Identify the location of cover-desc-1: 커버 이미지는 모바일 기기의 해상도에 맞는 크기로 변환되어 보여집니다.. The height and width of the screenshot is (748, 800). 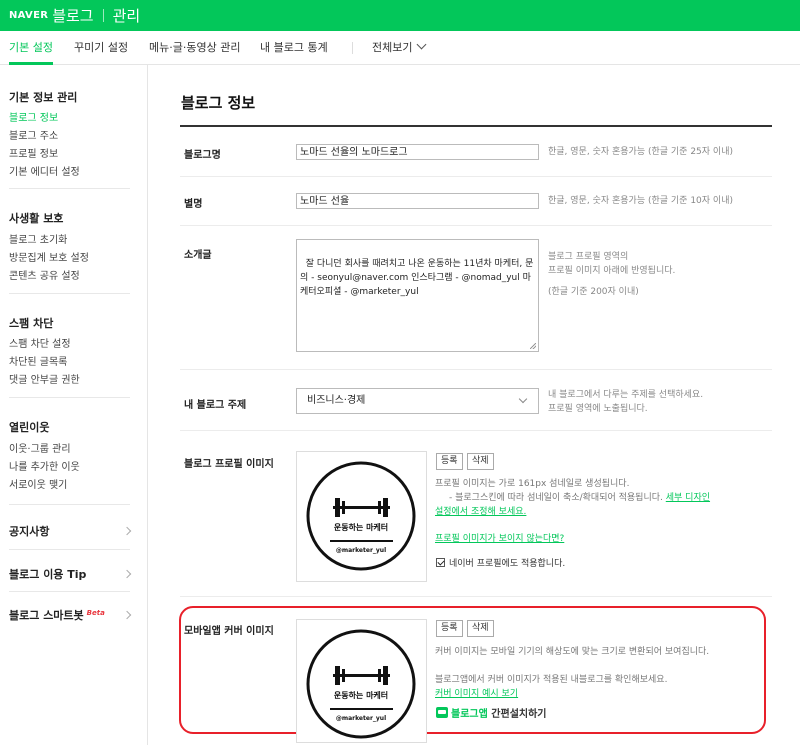
(572, 652).